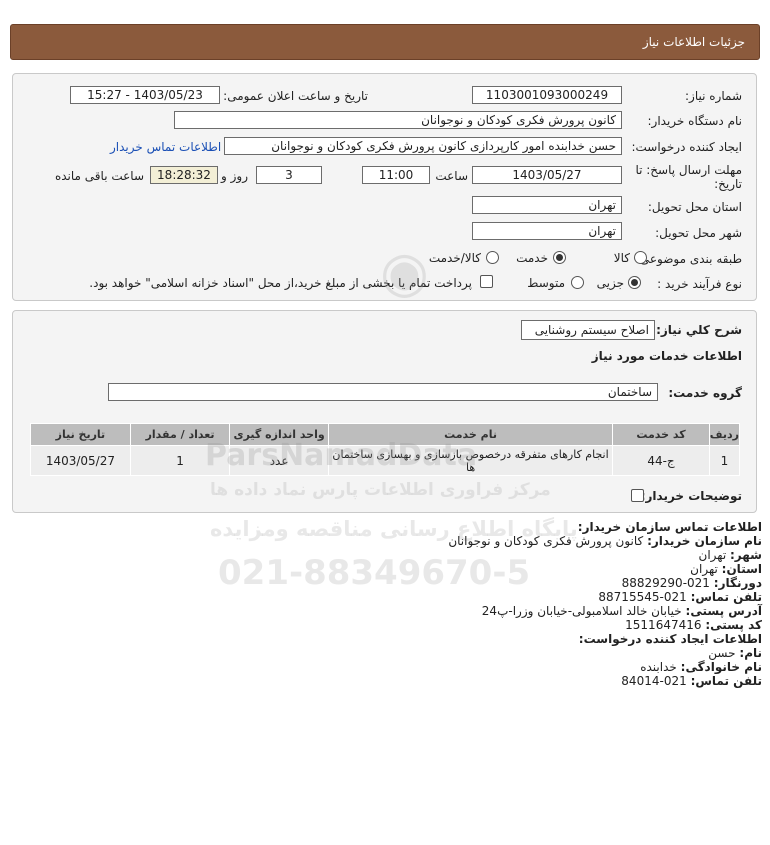  What do you see at coordinates (640, 257) in the screenshot?
I see `category-goods-radio` at bounding box center [640, 257].